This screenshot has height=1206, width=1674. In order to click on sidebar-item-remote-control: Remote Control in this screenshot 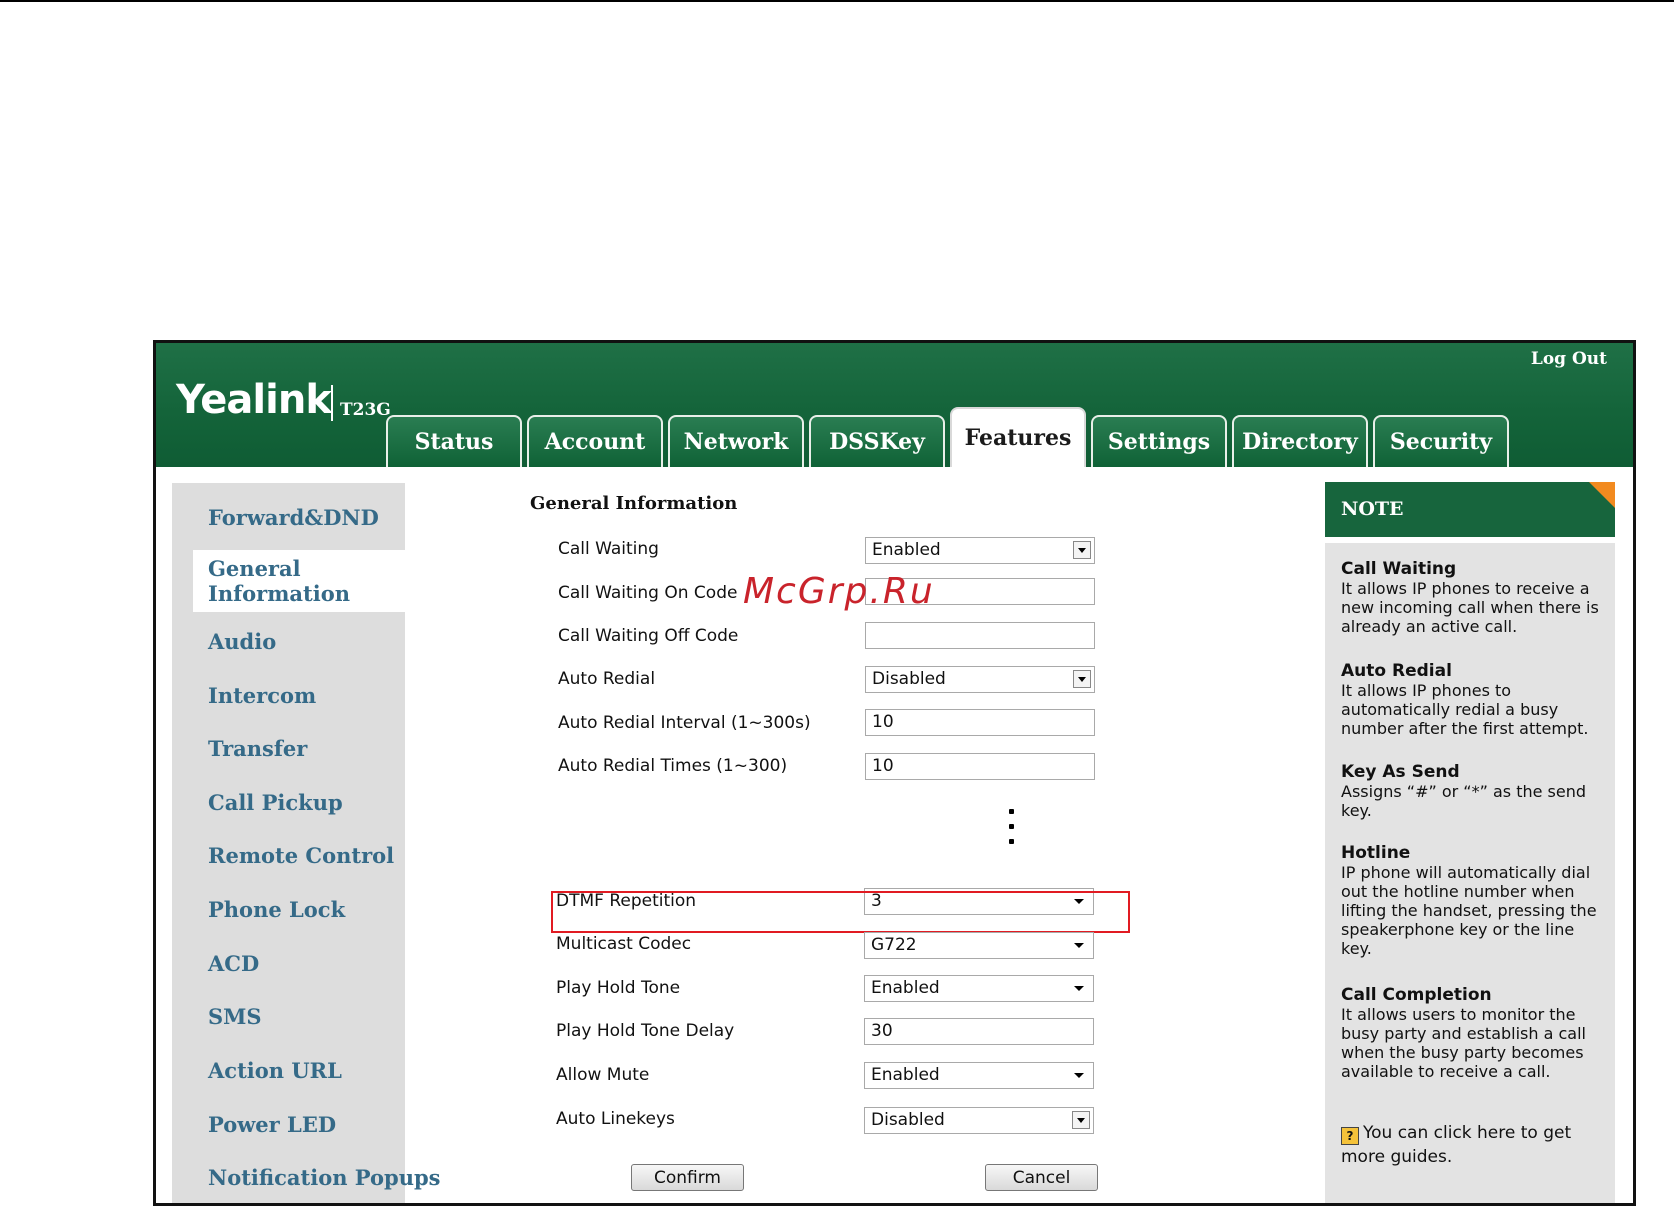, I will do `click(288, 855)`.